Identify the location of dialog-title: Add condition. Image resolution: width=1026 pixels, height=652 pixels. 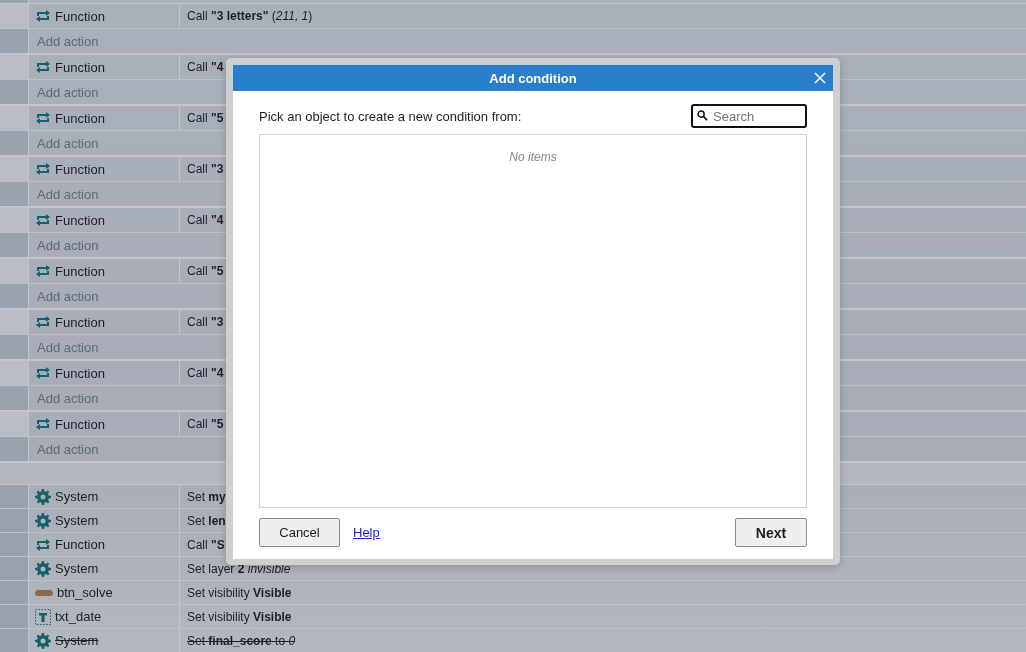
(533, 78).